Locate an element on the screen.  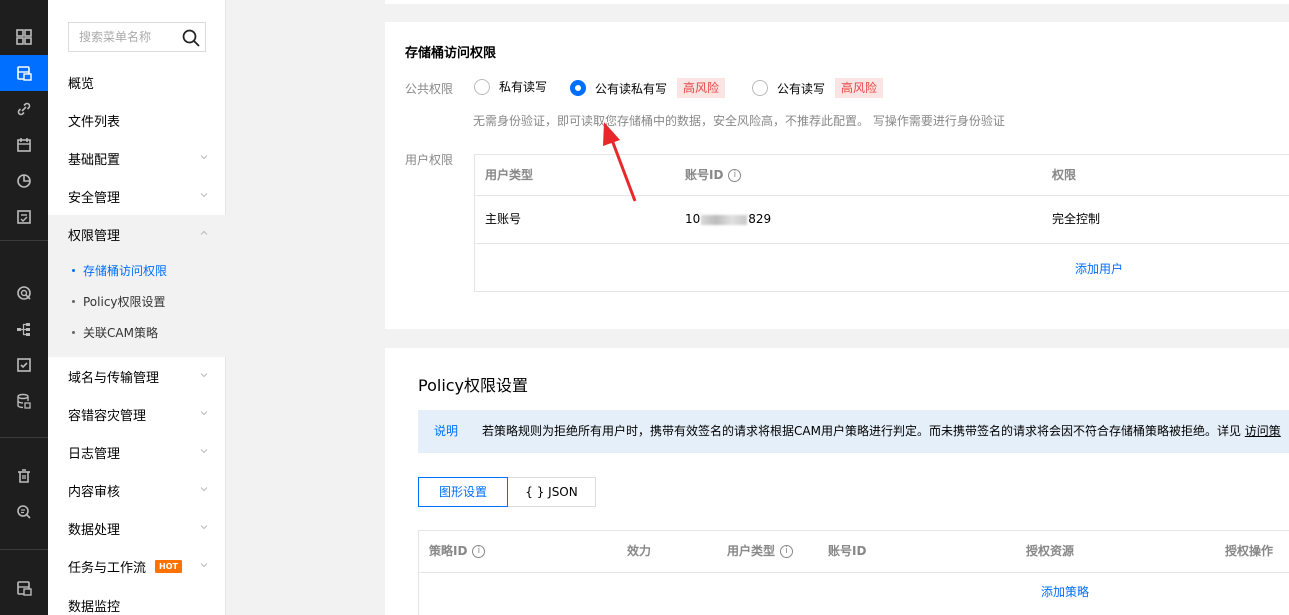
radio-private-rw: 私有读写 is located at coordinates (510, 86).